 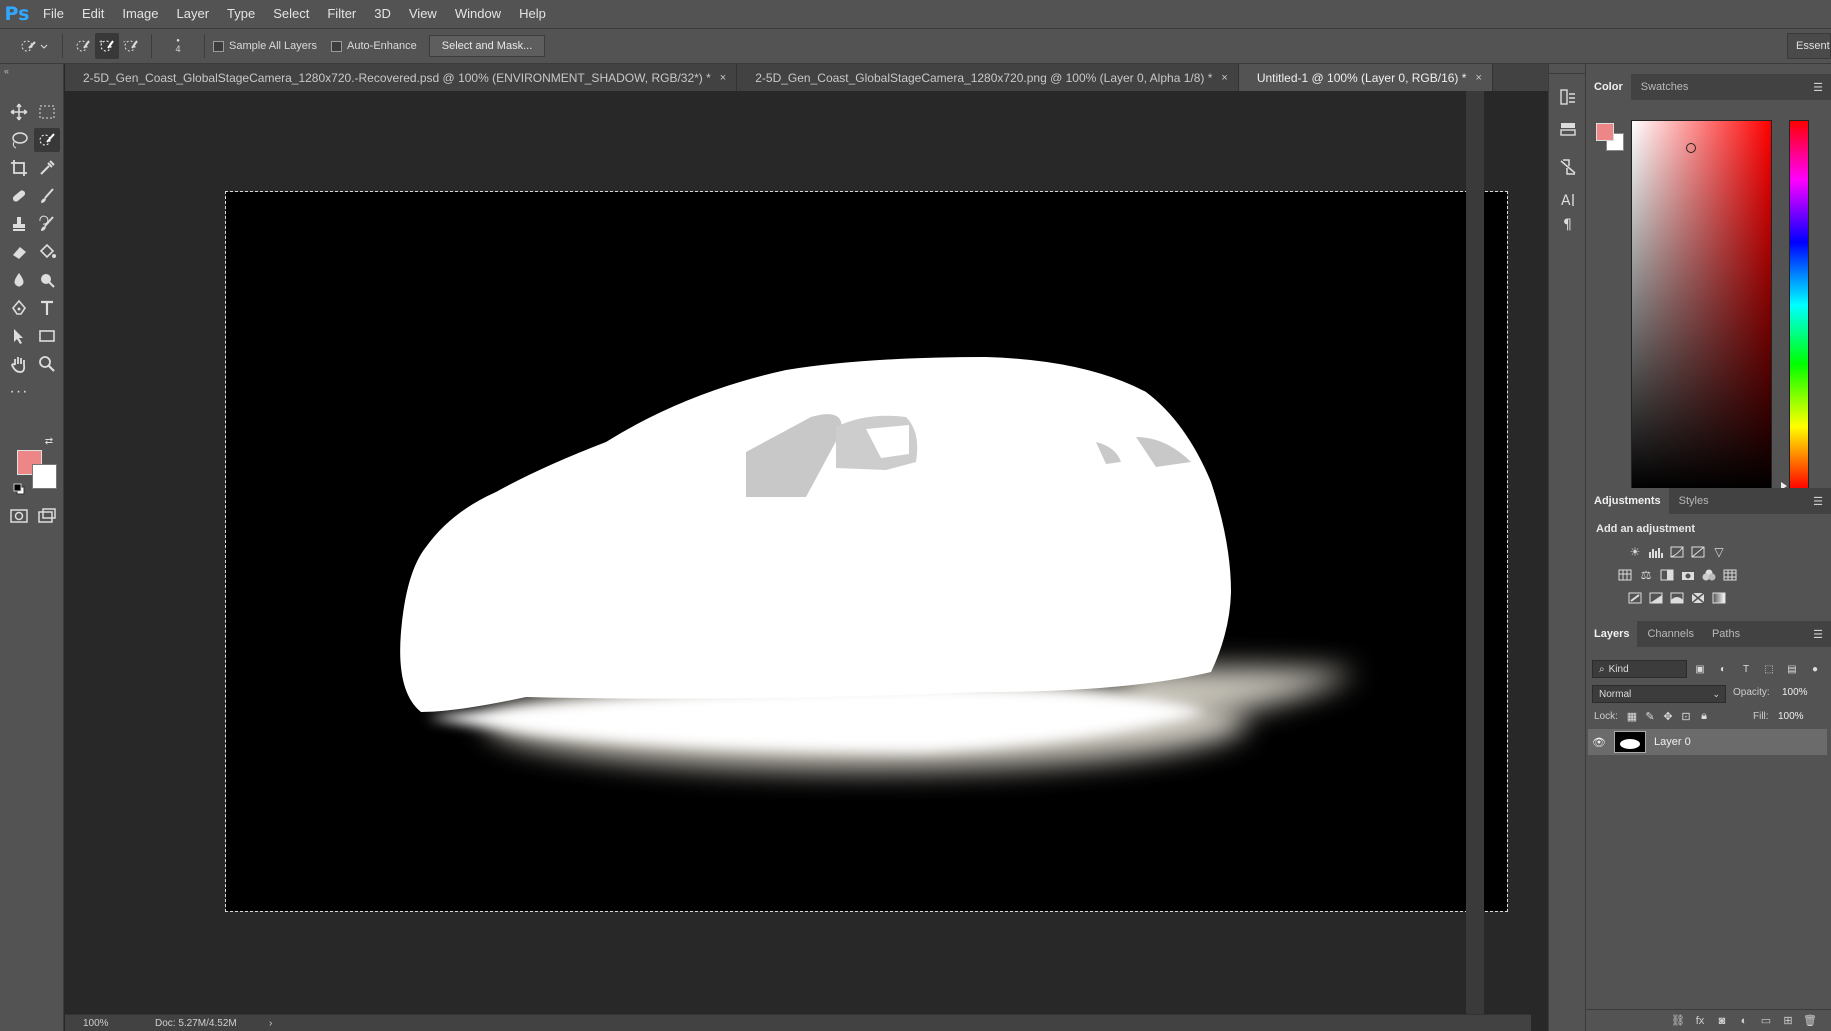 I want to click on document-tab-active: Untitled-1 @ 100% (Layer 0, RGB/16) * ×, so click(x=1365, y=77).